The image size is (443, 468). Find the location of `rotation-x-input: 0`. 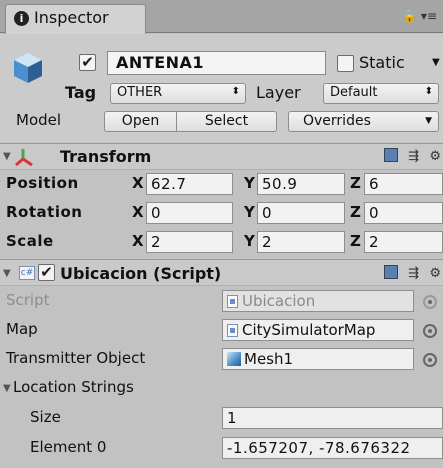

rotation-x-input: 0 is located at coordinates (189, 213).